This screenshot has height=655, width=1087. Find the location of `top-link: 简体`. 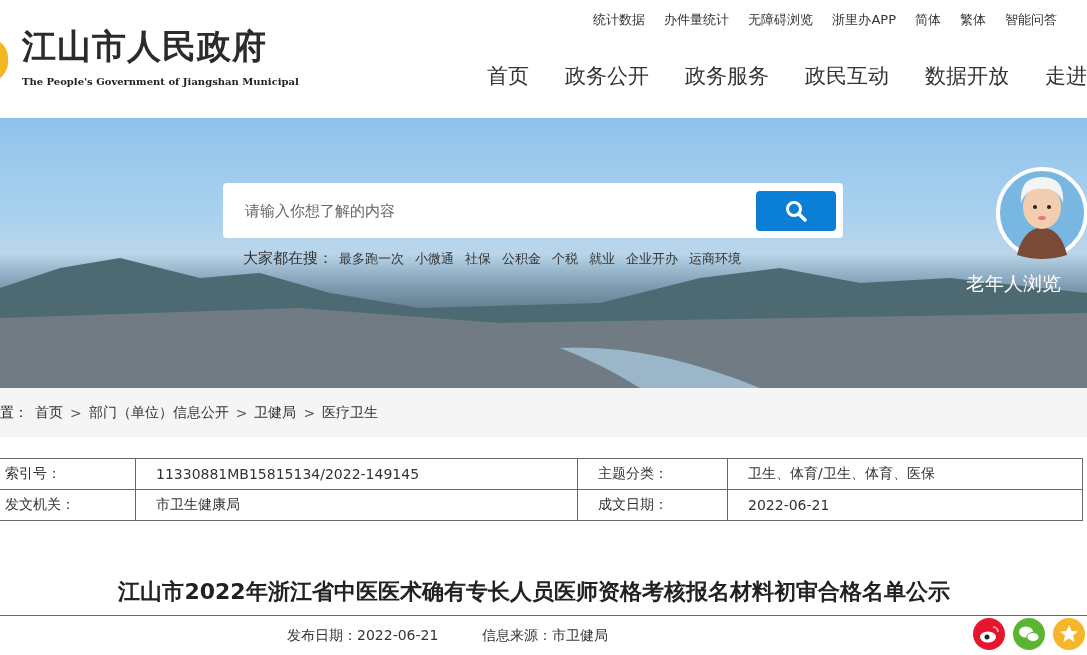

top-link: 简体 is located at coordinates (928, 20).